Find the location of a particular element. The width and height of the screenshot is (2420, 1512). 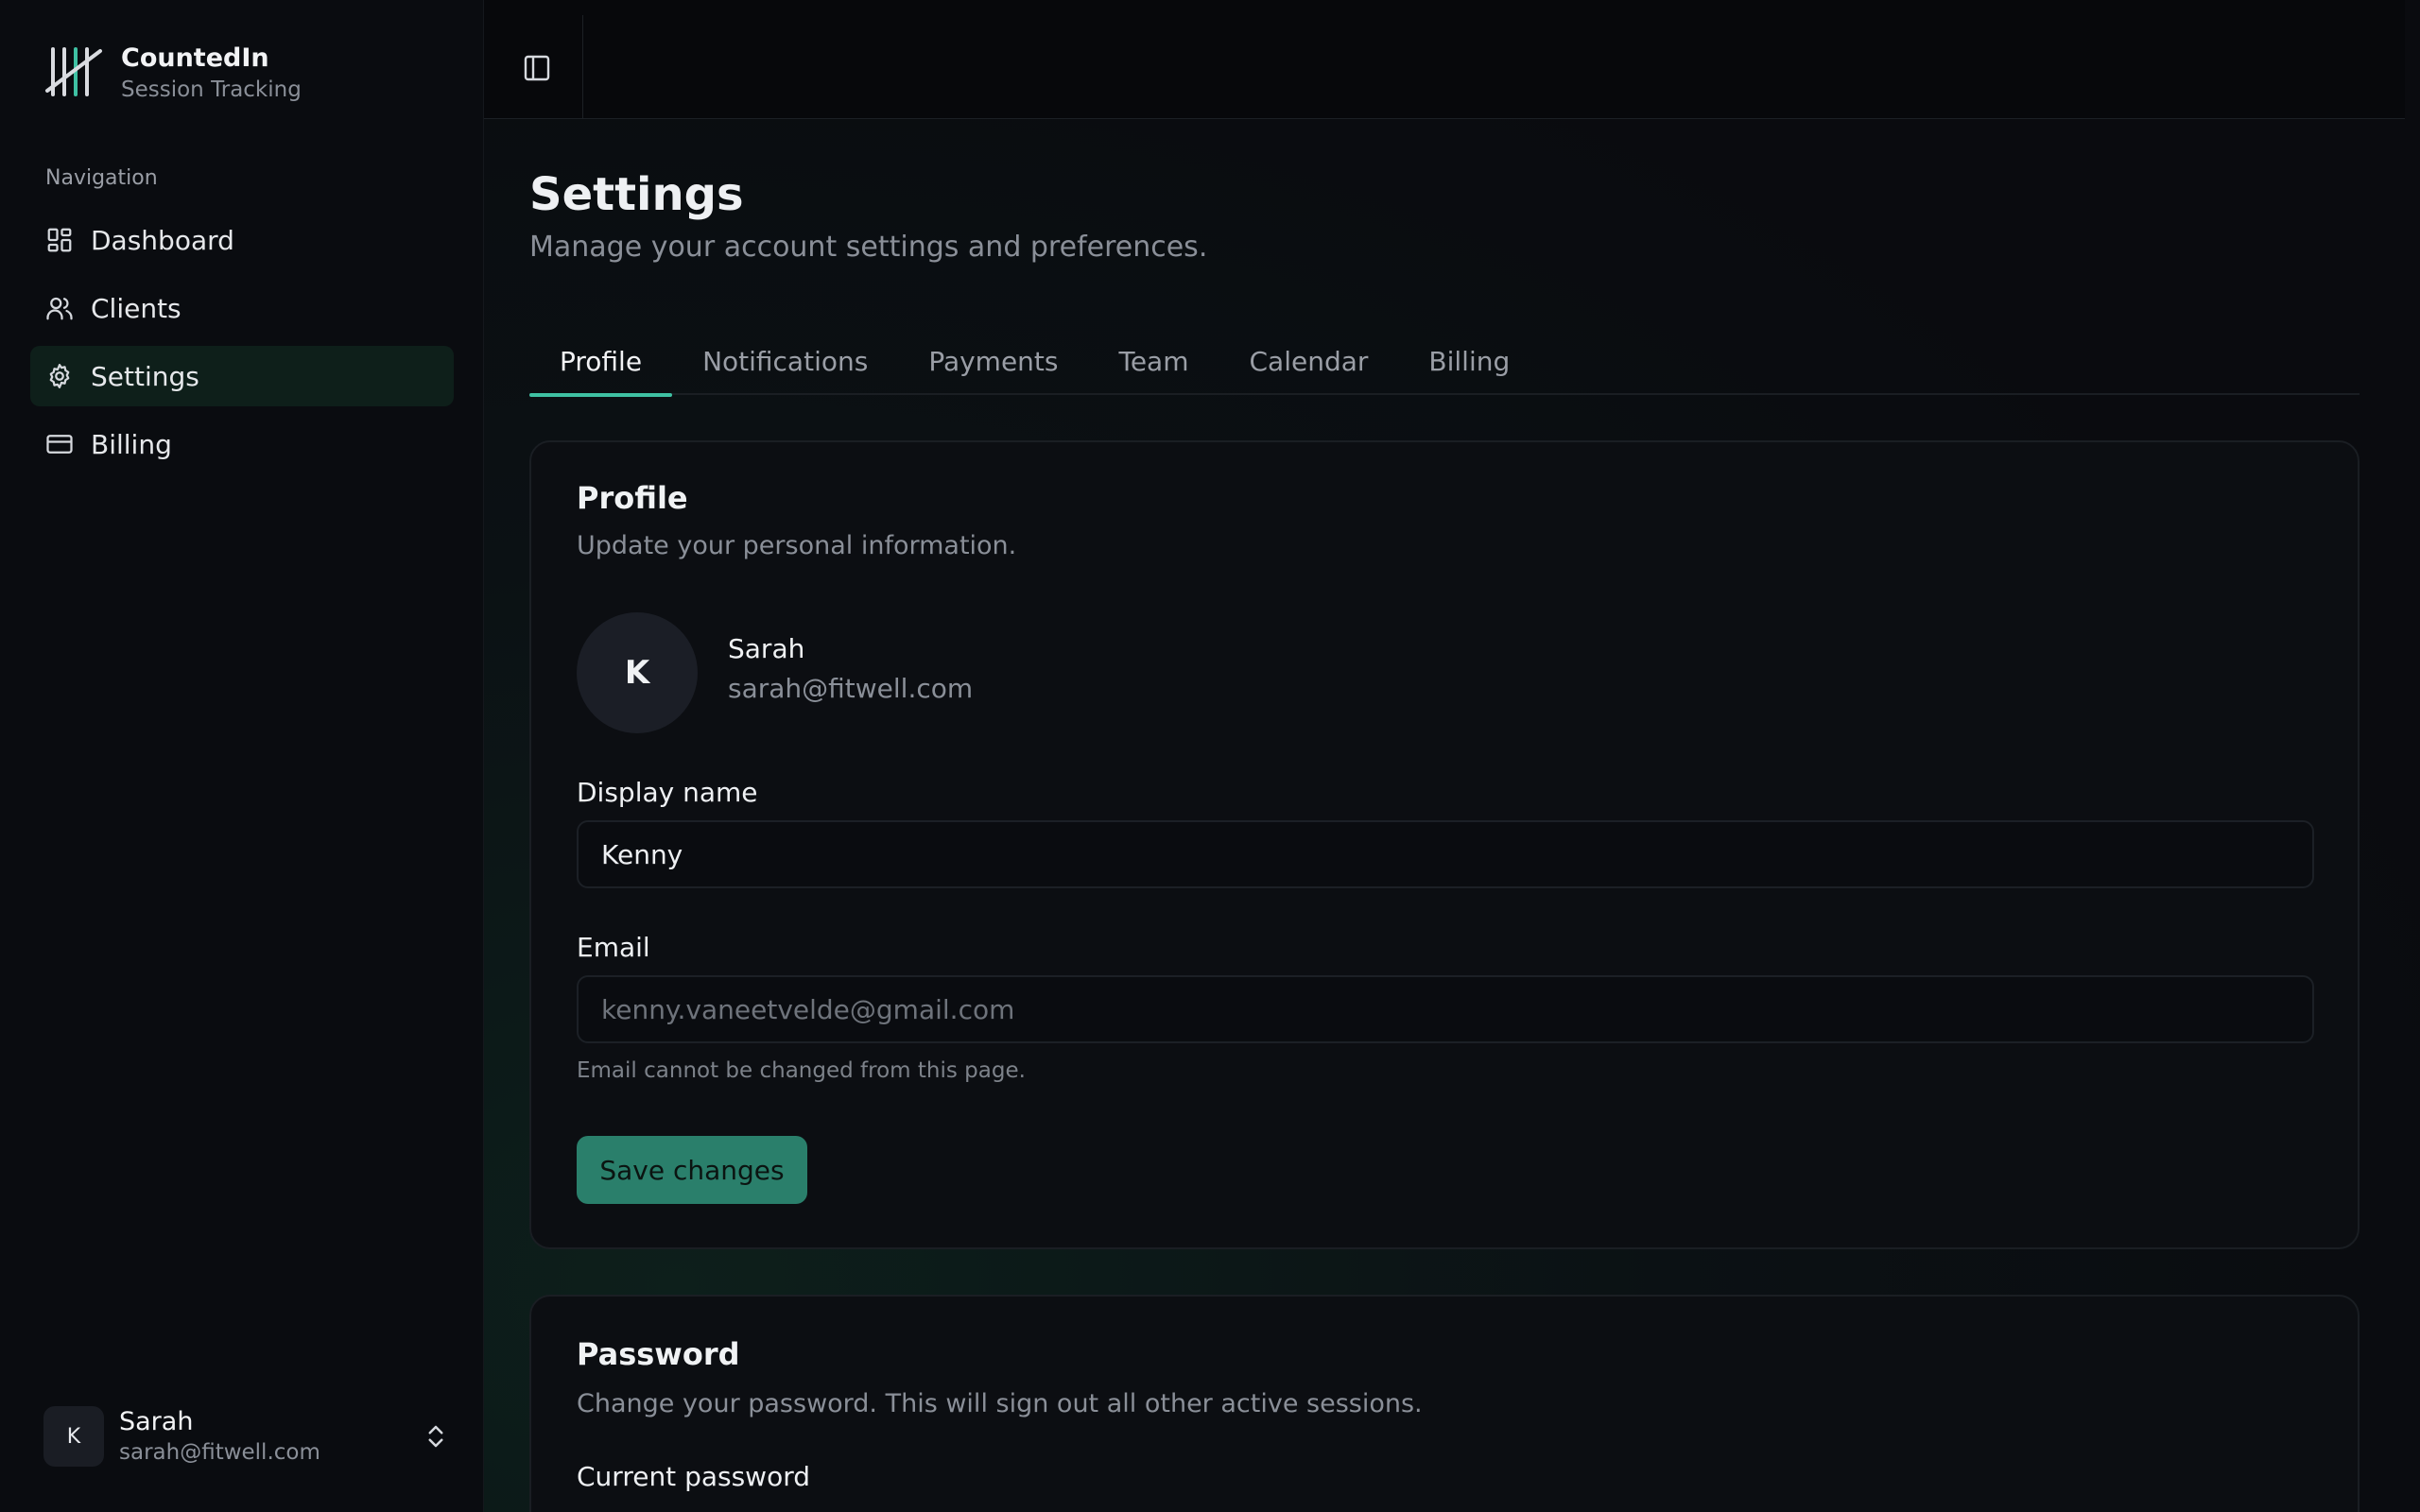

credit-card-icon is located at coordinates (59, 444).